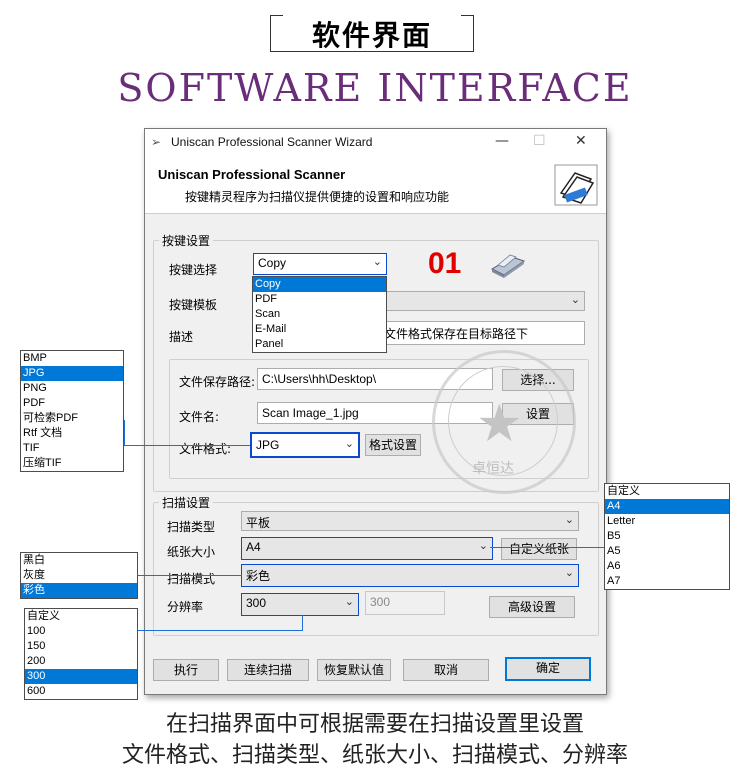 The height and width of the screenshot is (773, 750). I want to click on resolution-combo: 300 ⌄, so click(300, 604).